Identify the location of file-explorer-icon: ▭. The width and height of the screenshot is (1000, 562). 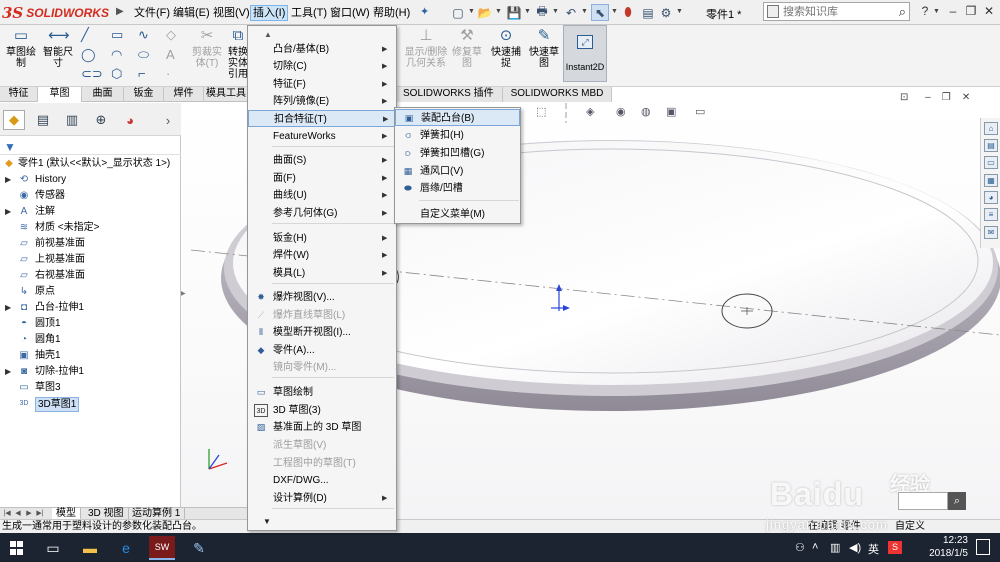
(991, 162).